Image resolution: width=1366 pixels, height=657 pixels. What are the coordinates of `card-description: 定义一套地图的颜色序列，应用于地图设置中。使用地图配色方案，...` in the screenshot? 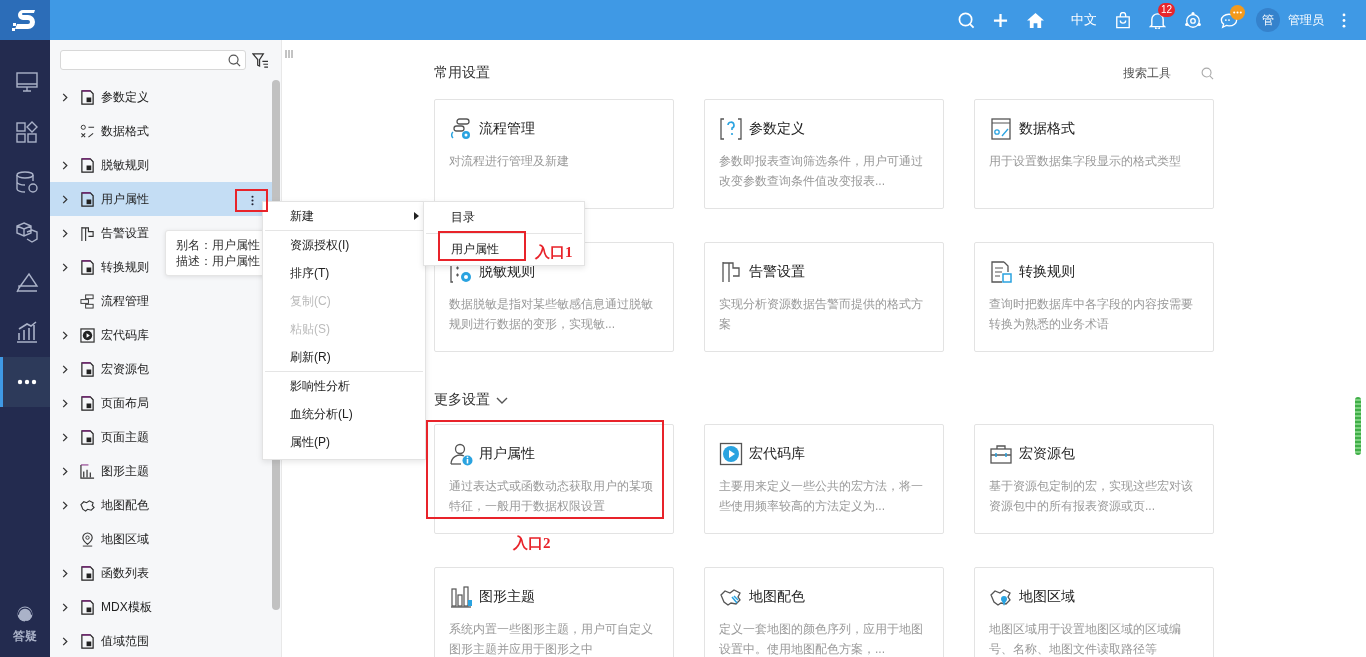 It's located at (821, 639).